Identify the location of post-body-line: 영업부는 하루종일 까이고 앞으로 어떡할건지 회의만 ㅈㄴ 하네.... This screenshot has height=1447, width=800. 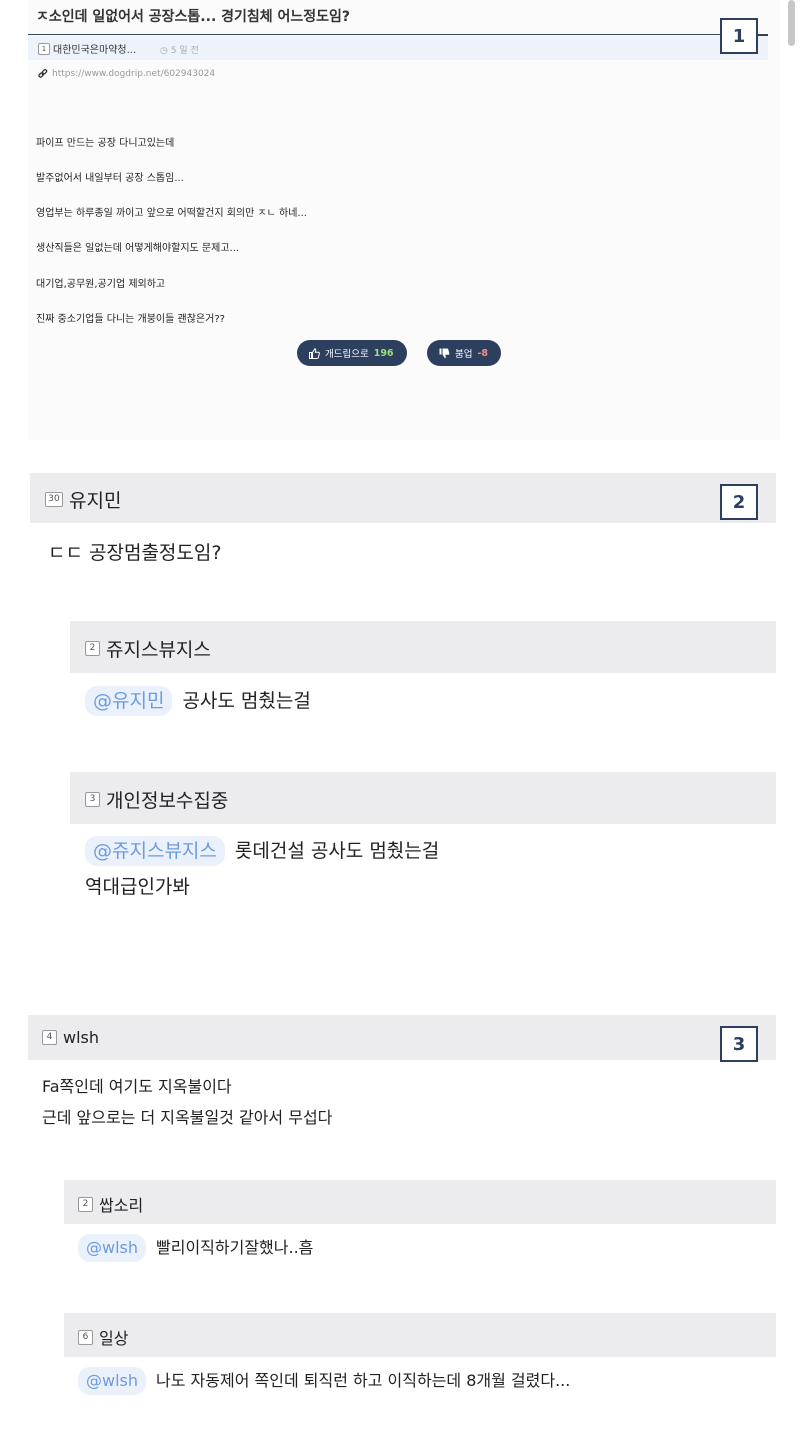
(171, 213).